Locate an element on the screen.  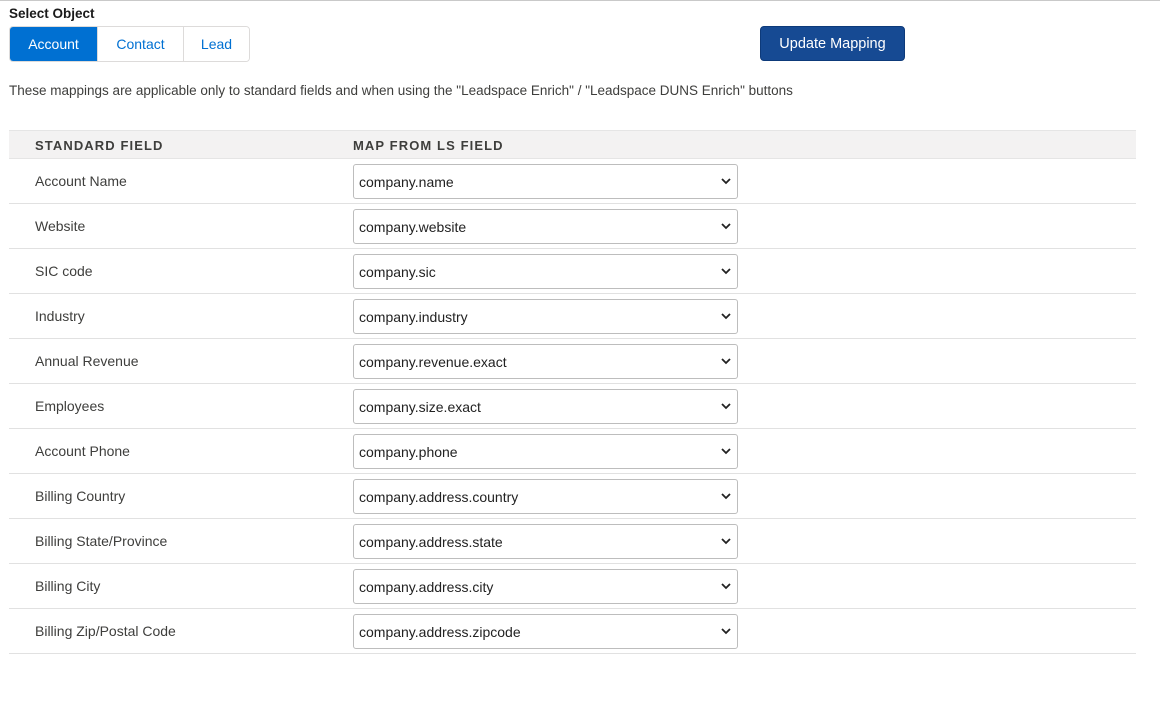
header-map-from-ls-field: MAP FROM LS FIELD is located at coordinates (428, 145).